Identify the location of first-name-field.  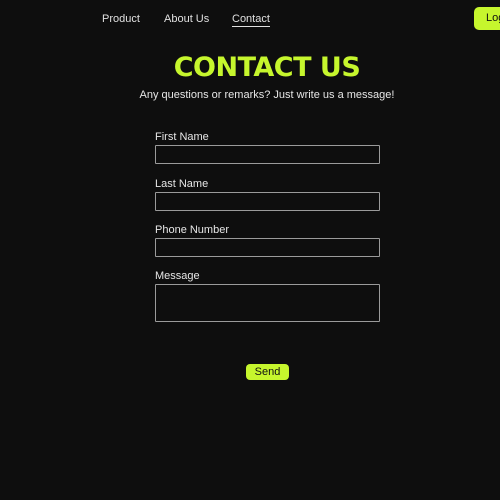
(267, 154).